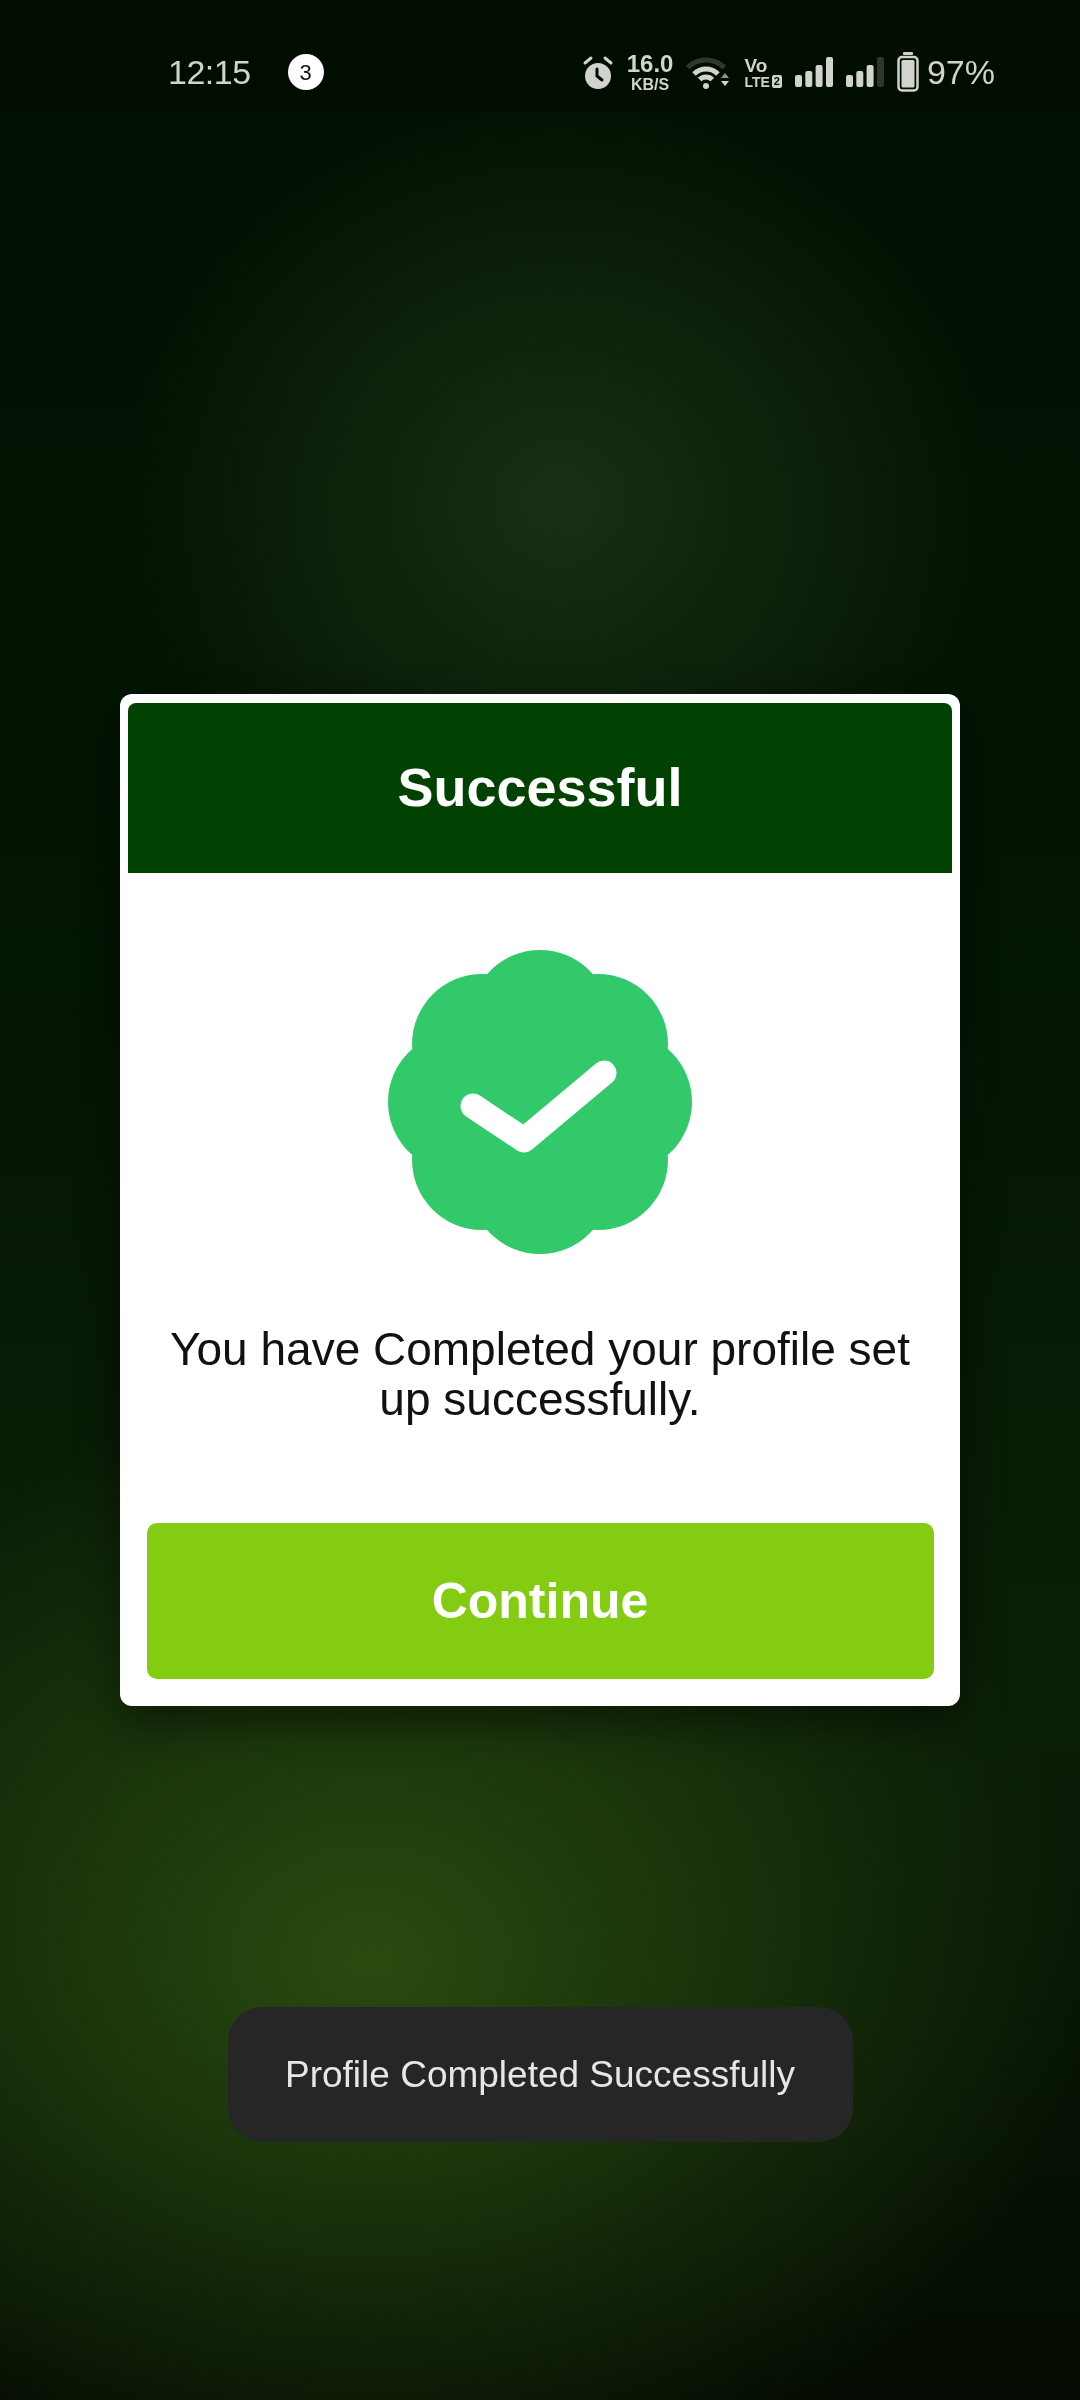  What do you see at coordinates (650, 84) in the screenshot?
I see `network-speed-unit: KB/S` at bounding box center [650, 84].